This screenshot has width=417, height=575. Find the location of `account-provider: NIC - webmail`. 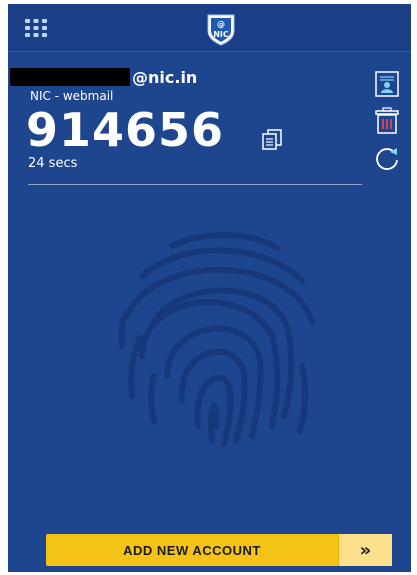

account-provider: NIC - webmail is located at coordinates (72, 96).